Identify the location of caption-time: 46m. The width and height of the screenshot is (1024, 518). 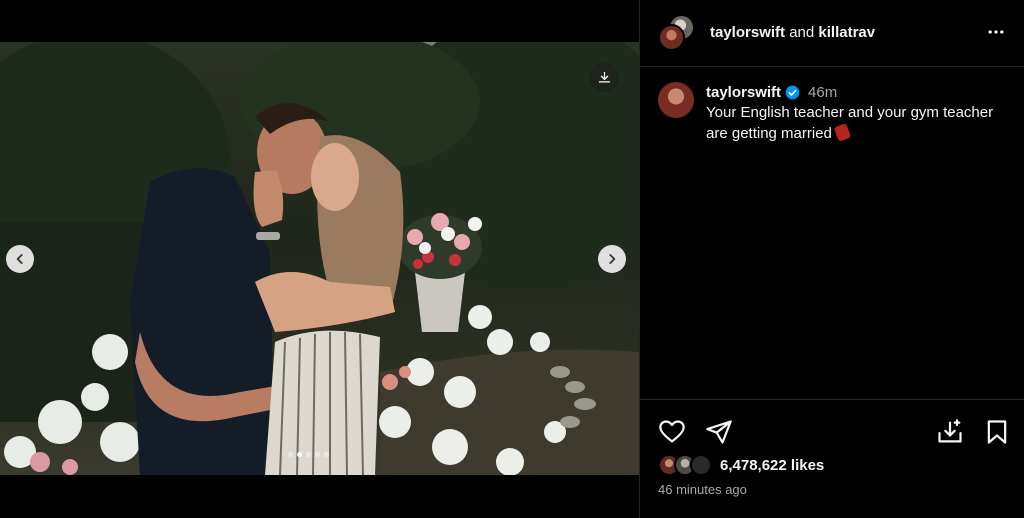
(822, 92).